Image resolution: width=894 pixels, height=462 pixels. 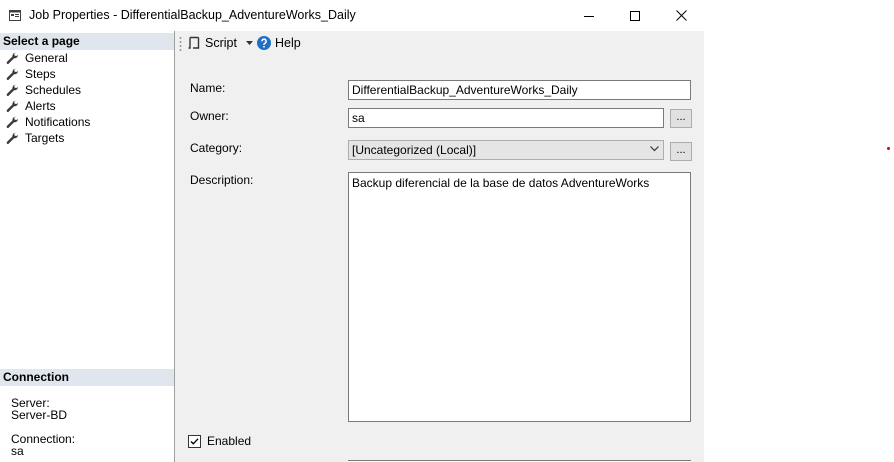 I want to click on page-item-schedules: Schedules, so click(x=43, y=90).